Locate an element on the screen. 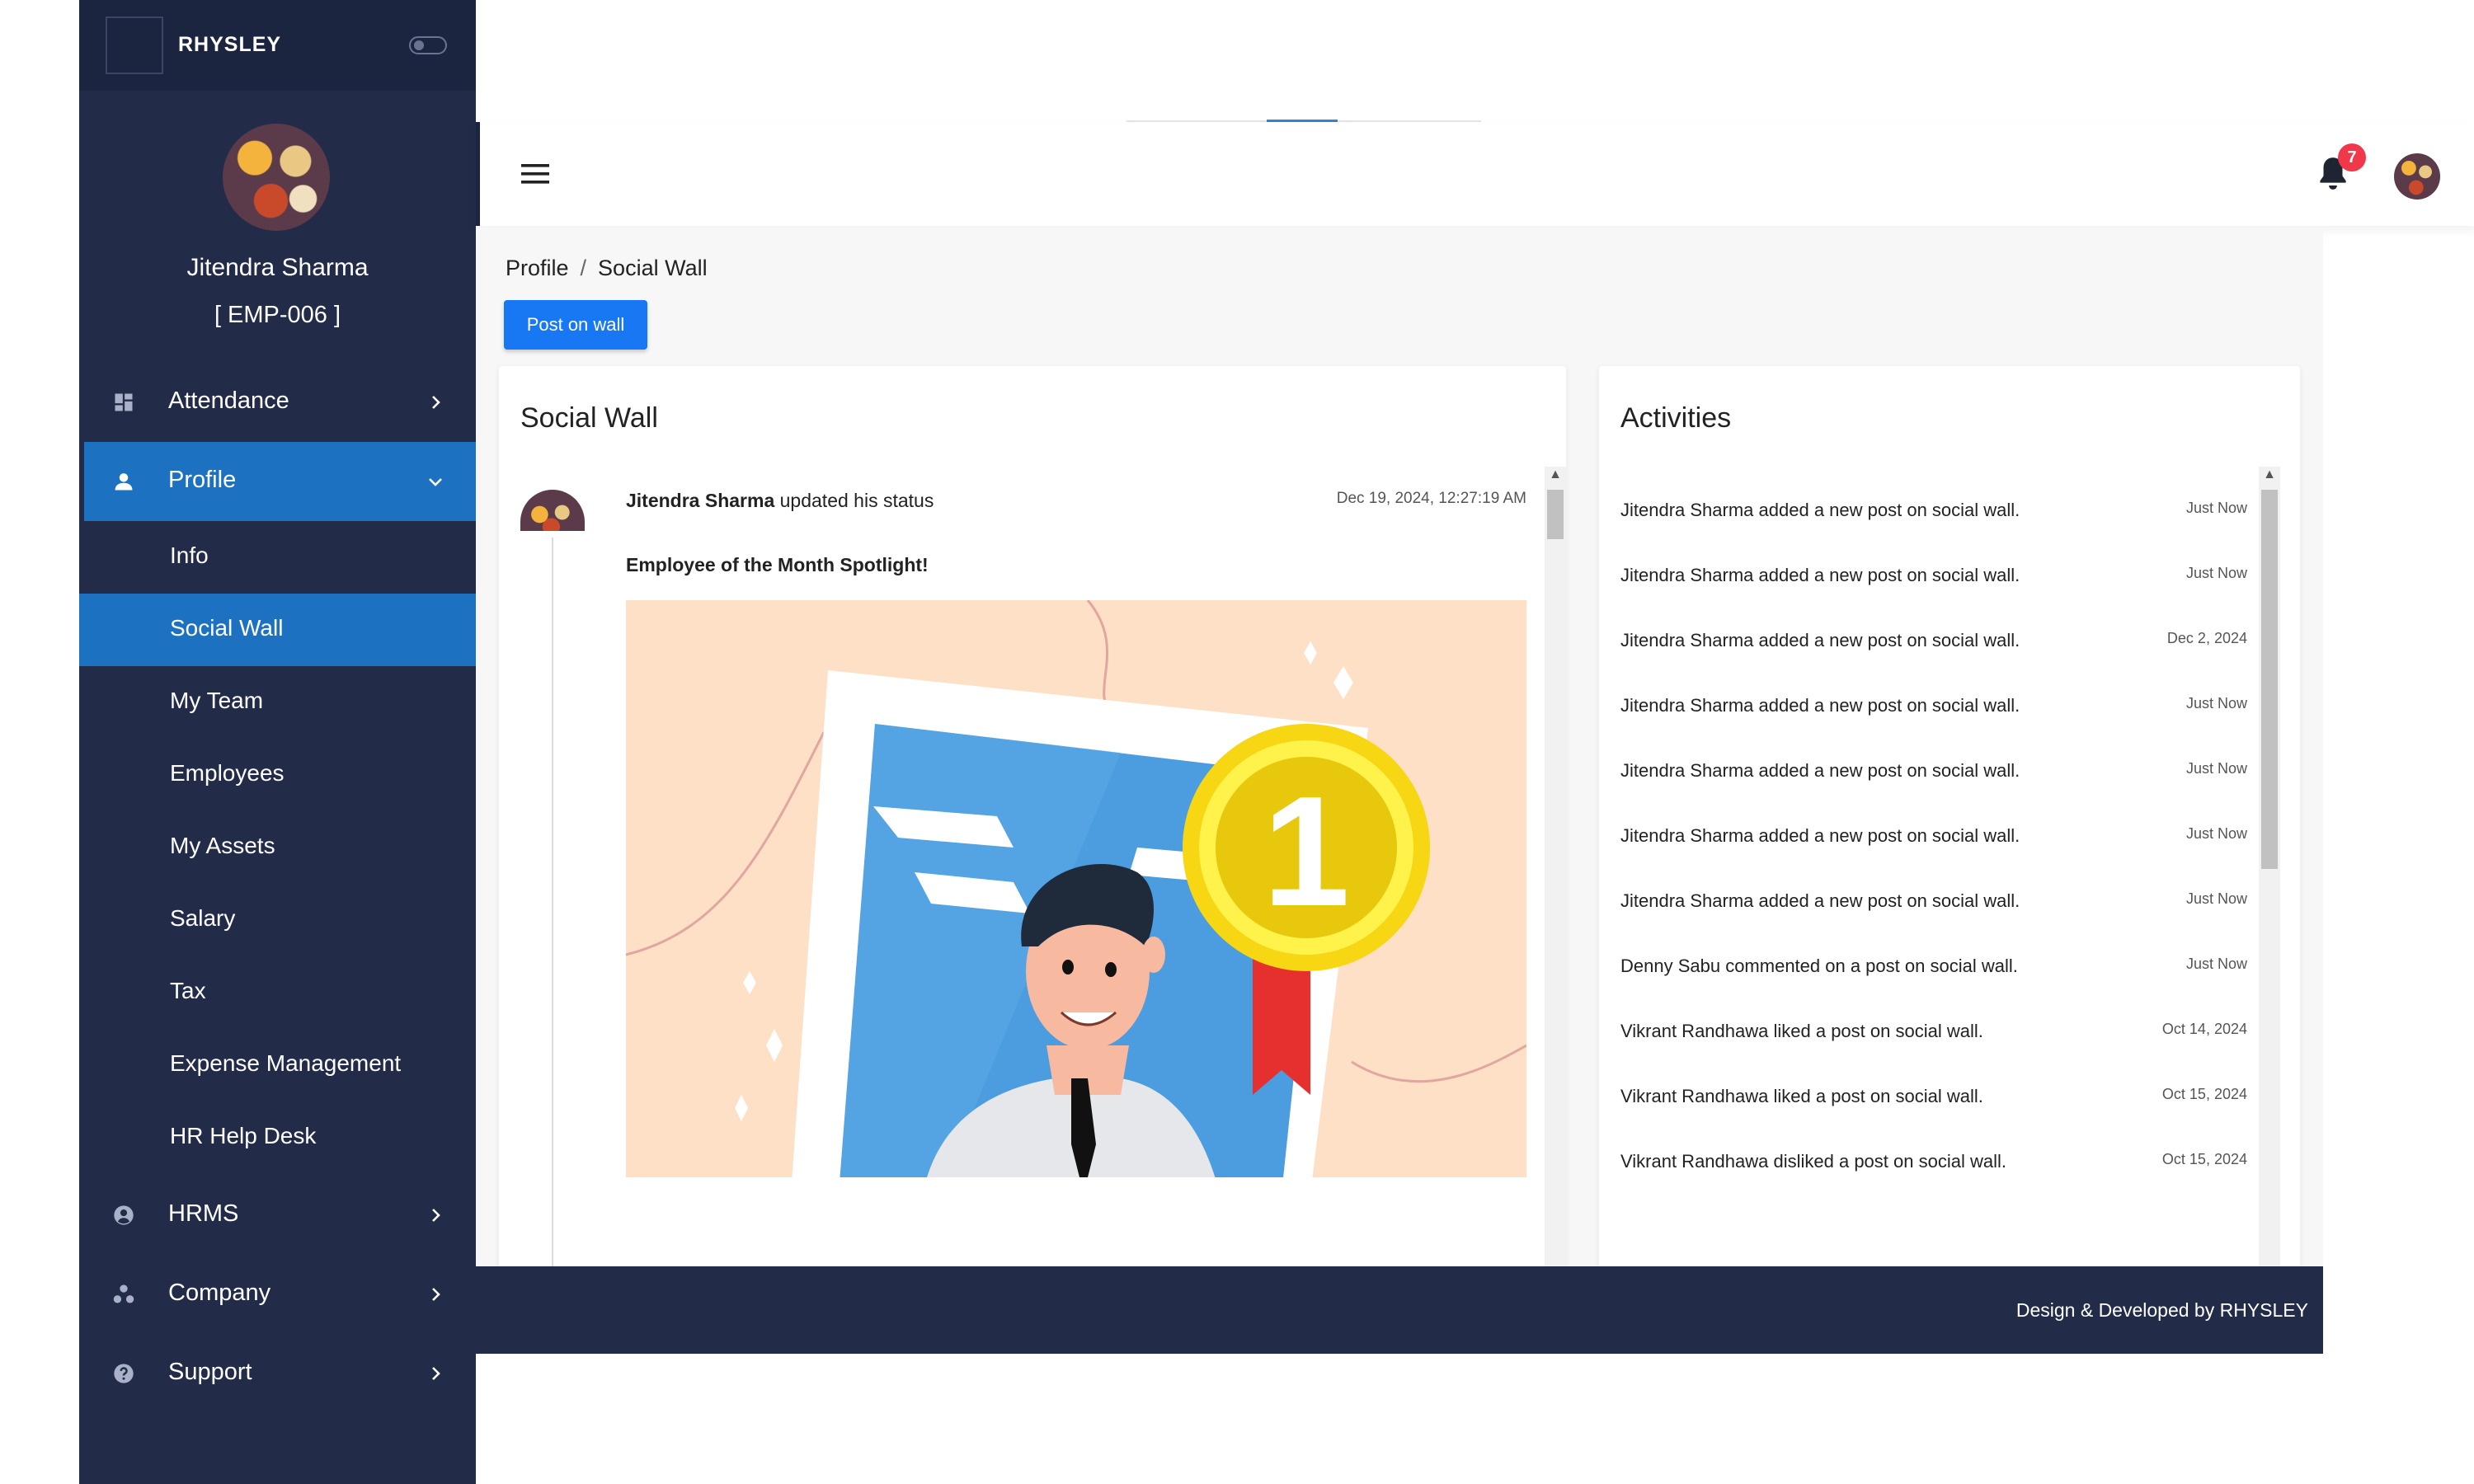 The width and height of the screenshot is (2474, 1484). brand-logo is located at coordinates (134, 45).